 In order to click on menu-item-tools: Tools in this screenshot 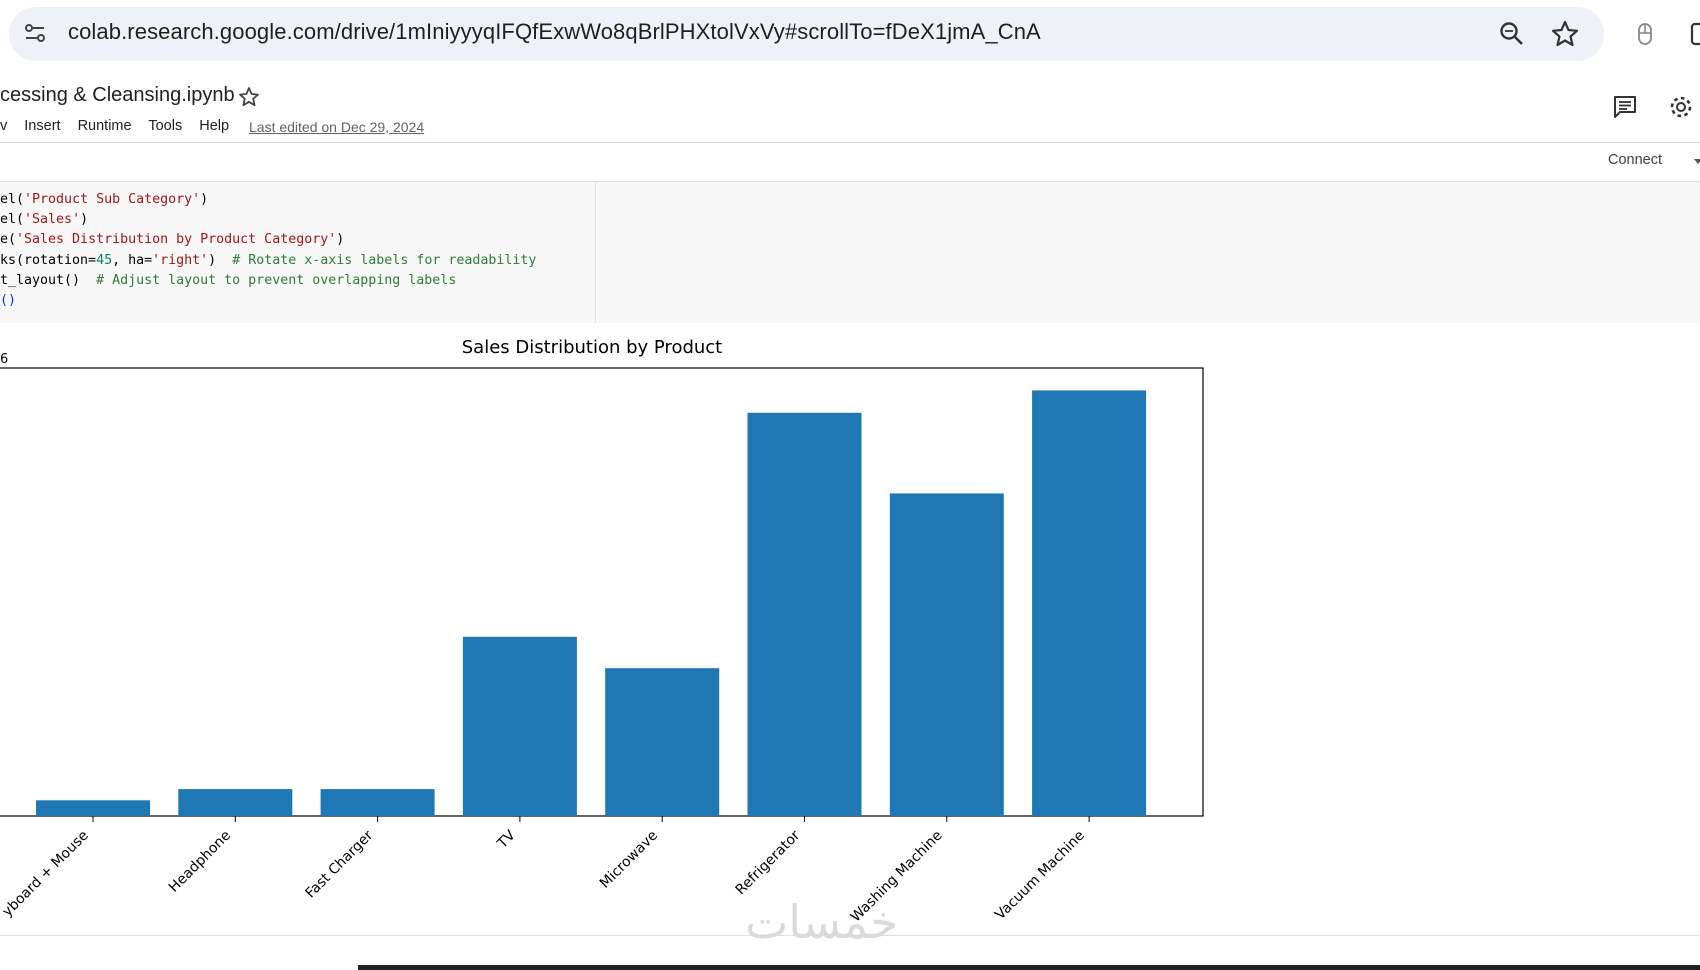, I will do `click(165, 126)`.